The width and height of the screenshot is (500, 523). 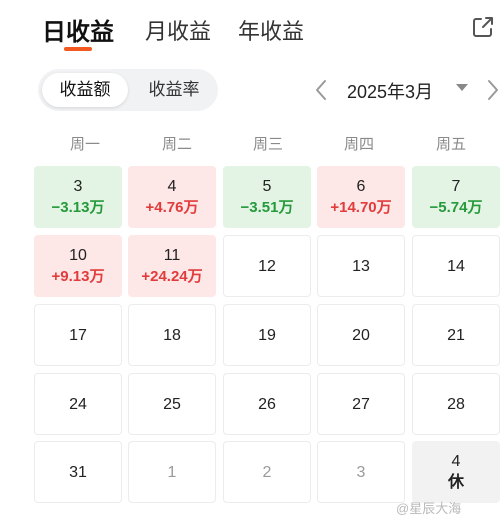 What do you see at coordinates (84, 144) in the screenshot?
I see `weekday-label: 周一` at bounding box center [84, 144].